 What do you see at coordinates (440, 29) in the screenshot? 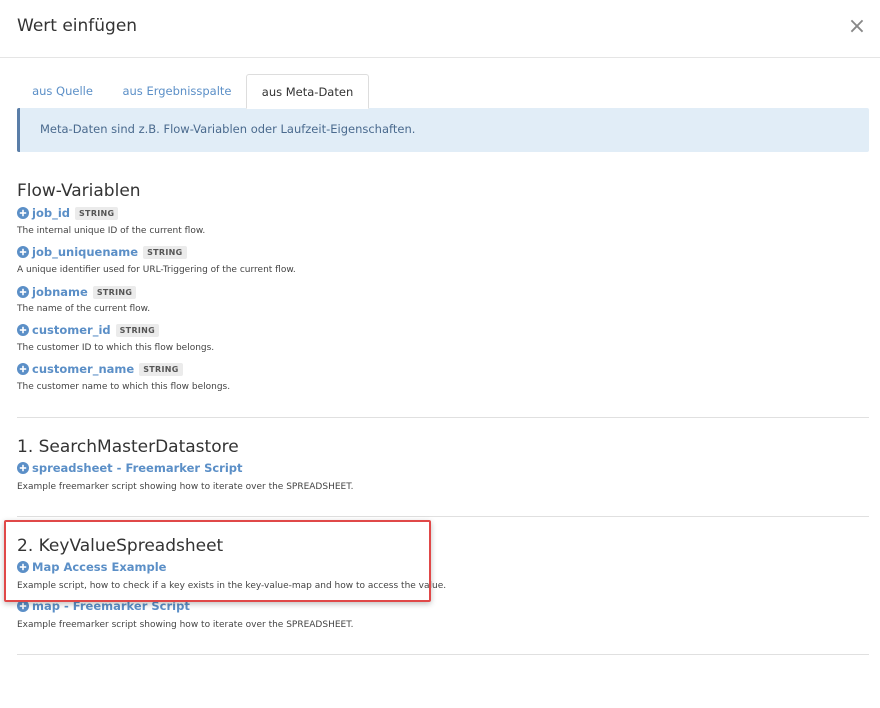
I see `modal-header: Wert einfügen ×` at bounding box center [440, 29].